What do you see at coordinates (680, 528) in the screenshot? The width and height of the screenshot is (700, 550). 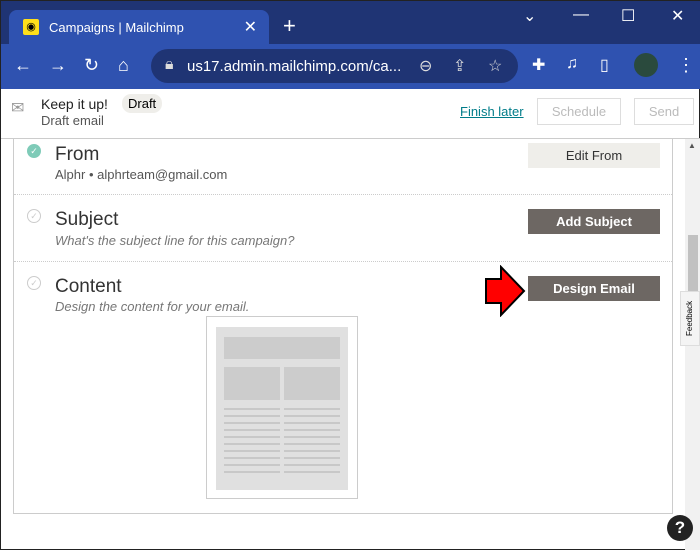 I see `help-button: ?` at bounding box center [680, 528].